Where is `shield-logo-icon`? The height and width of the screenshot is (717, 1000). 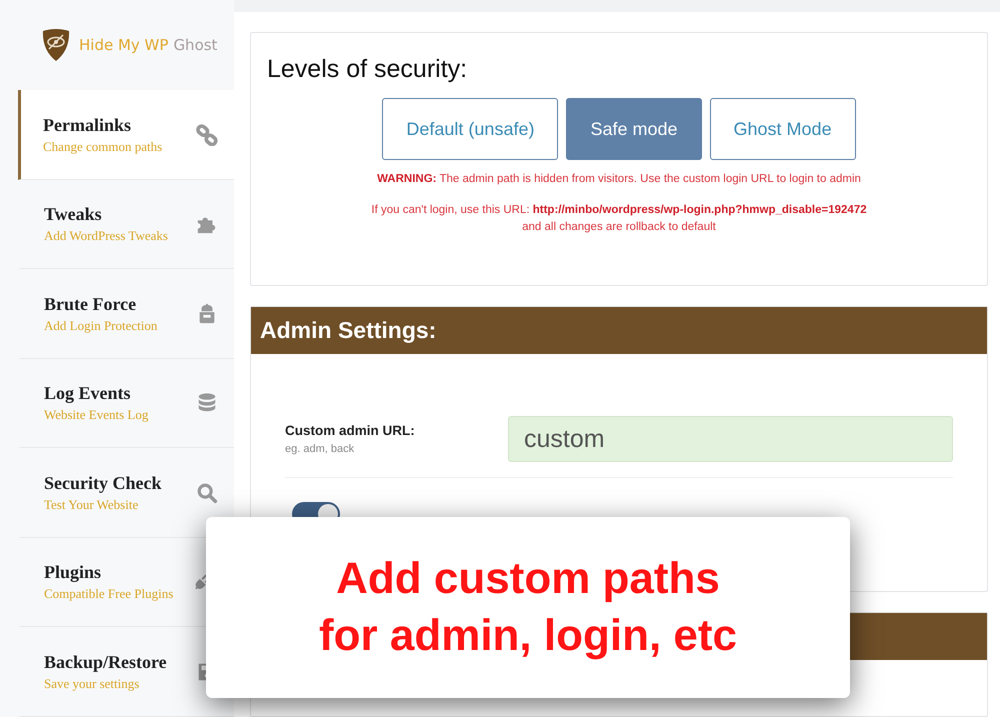
shield-logo-icon is located at coordinates (56, 45).